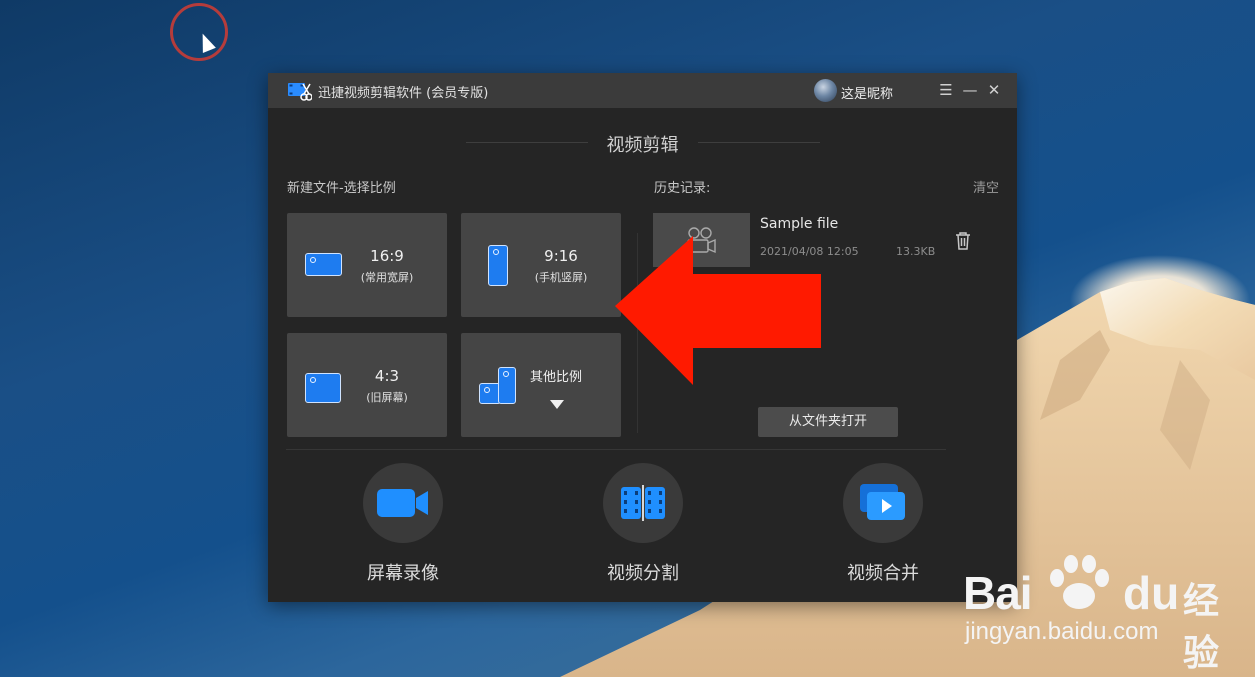 The height and width of the screenshot is (677, 1255). What do you see at coordinates (300, 92) in the screenshot?
I see `app-logo-icon` at bounding box center [300, 92].